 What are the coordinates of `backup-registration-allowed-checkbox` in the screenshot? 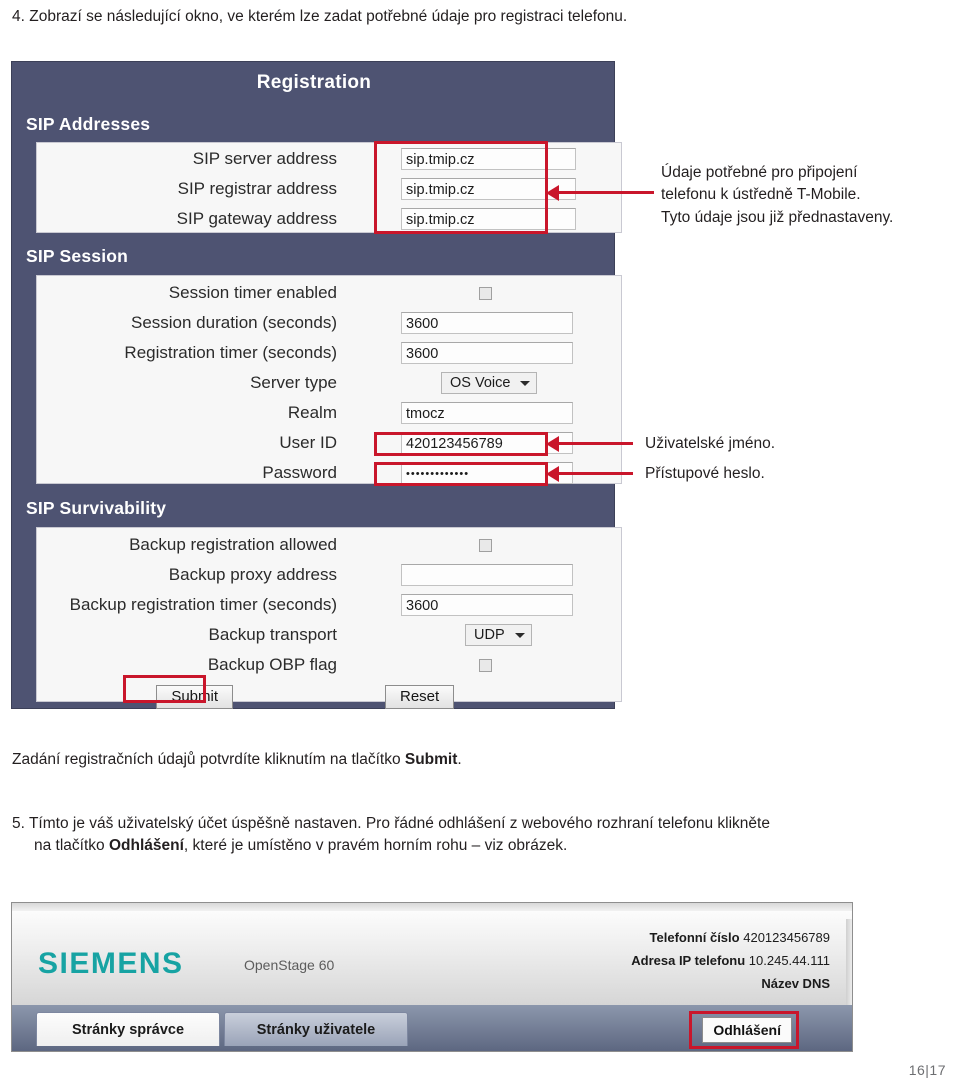 It's located at (485, 545).